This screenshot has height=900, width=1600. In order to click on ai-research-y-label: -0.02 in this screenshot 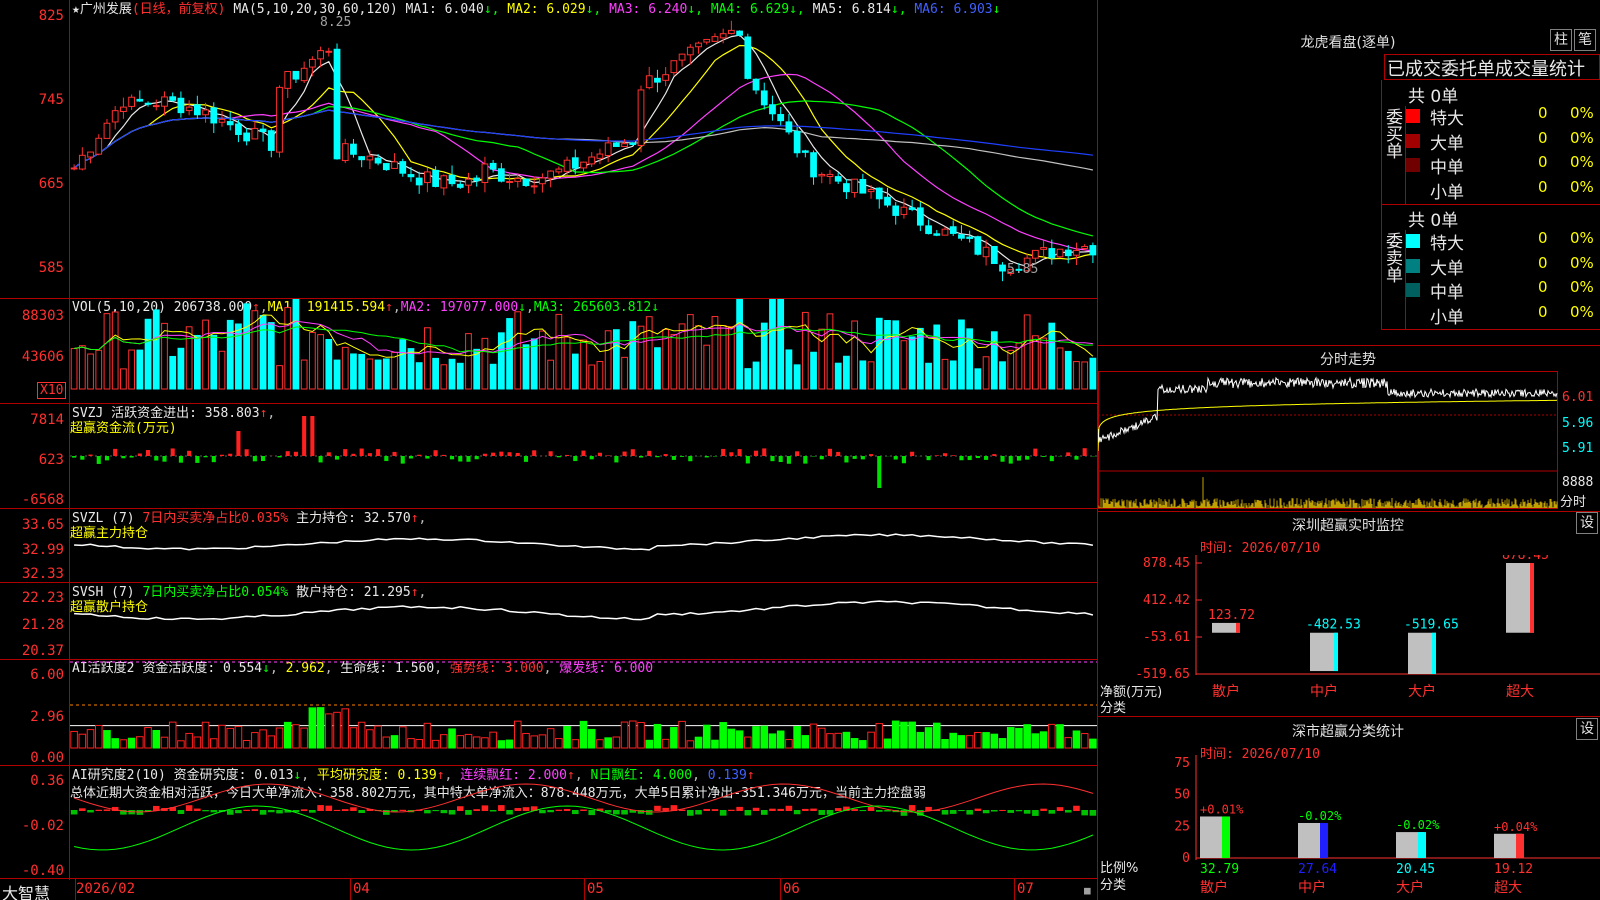, I will do `click(42, 826)`.